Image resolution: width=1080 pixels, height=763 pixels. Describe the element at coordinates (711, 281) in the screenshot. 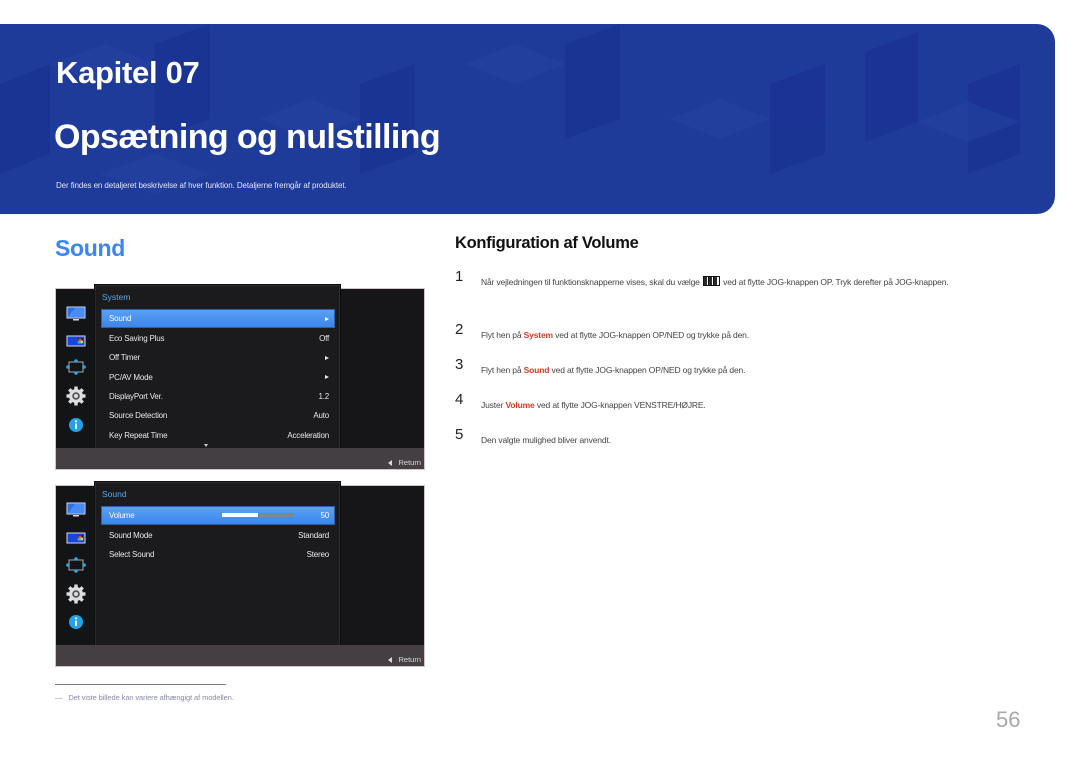

I see `menu-button-icon` at that location.